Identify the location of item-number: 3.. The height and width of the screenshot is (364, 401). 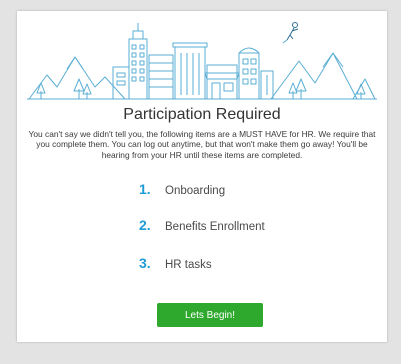
(145, 263).